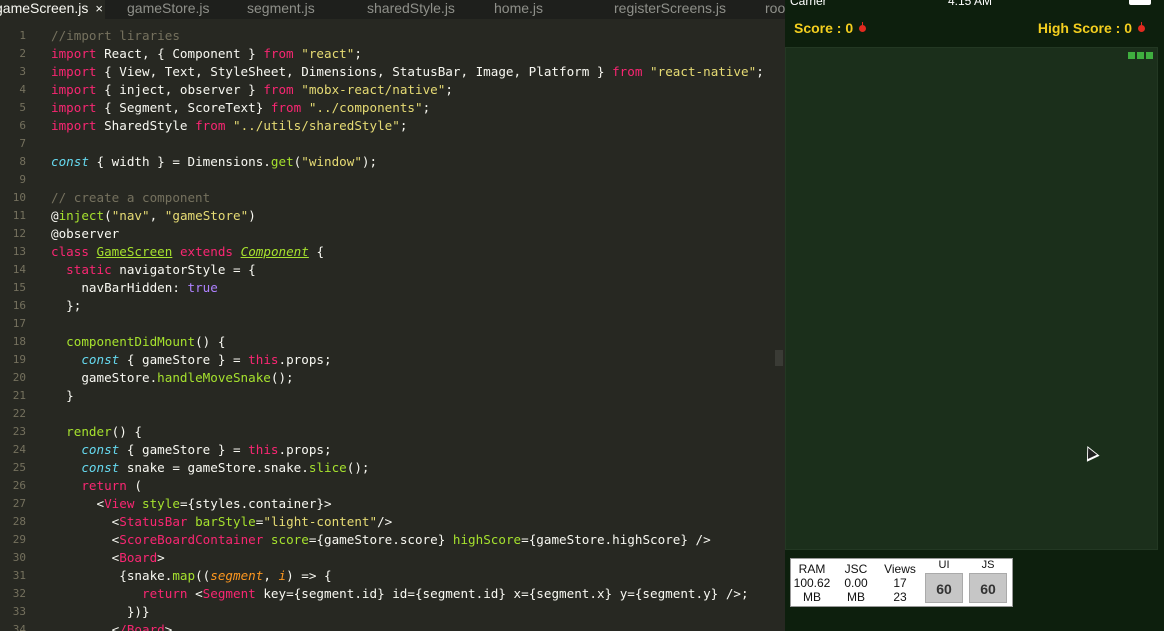  I want to click on code-line: 20 gameStore.handleMoveSnake();, so click(392, 378).